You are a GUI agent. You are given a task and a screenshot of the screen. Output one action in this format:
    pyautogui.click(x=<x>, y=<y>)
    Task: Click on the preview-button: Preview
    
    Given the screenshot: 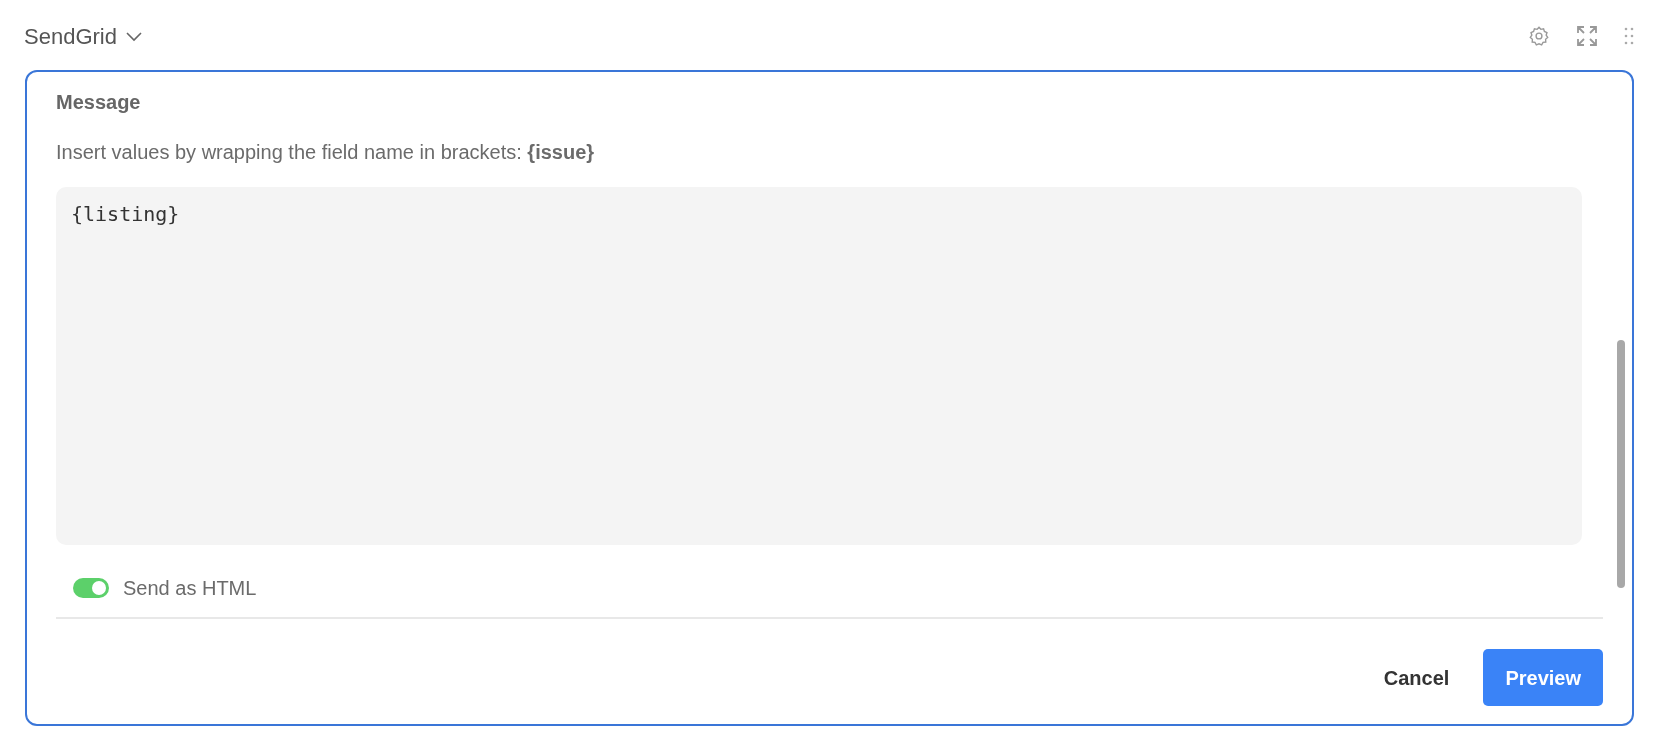 What is the action you would take?
    pyautogui.click(x=1543, y=677)
    